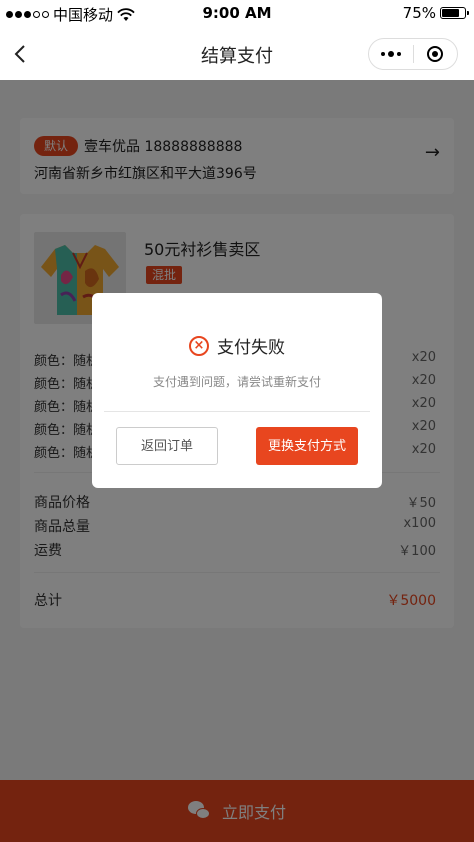 This screenshot has height=842, width=474. I want to click on dialog-message: 支付遇到问题，请尝试重新支付, so click(236, 382).